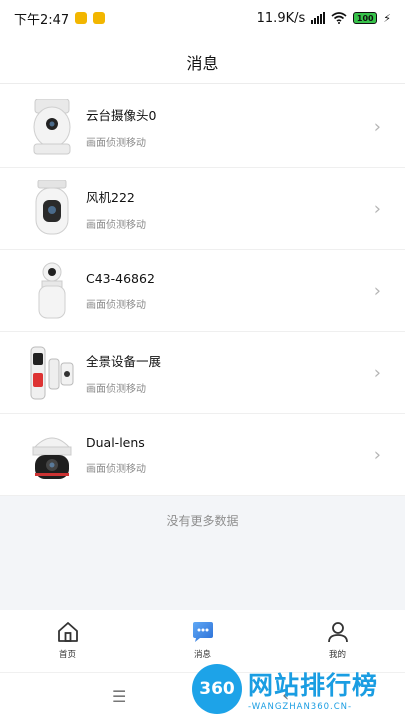 The width and height of the screenshot is (405, 720). Describe the element at coordinates (202, 655) in the screenshot. I see `tab-label: 消息` at that location.